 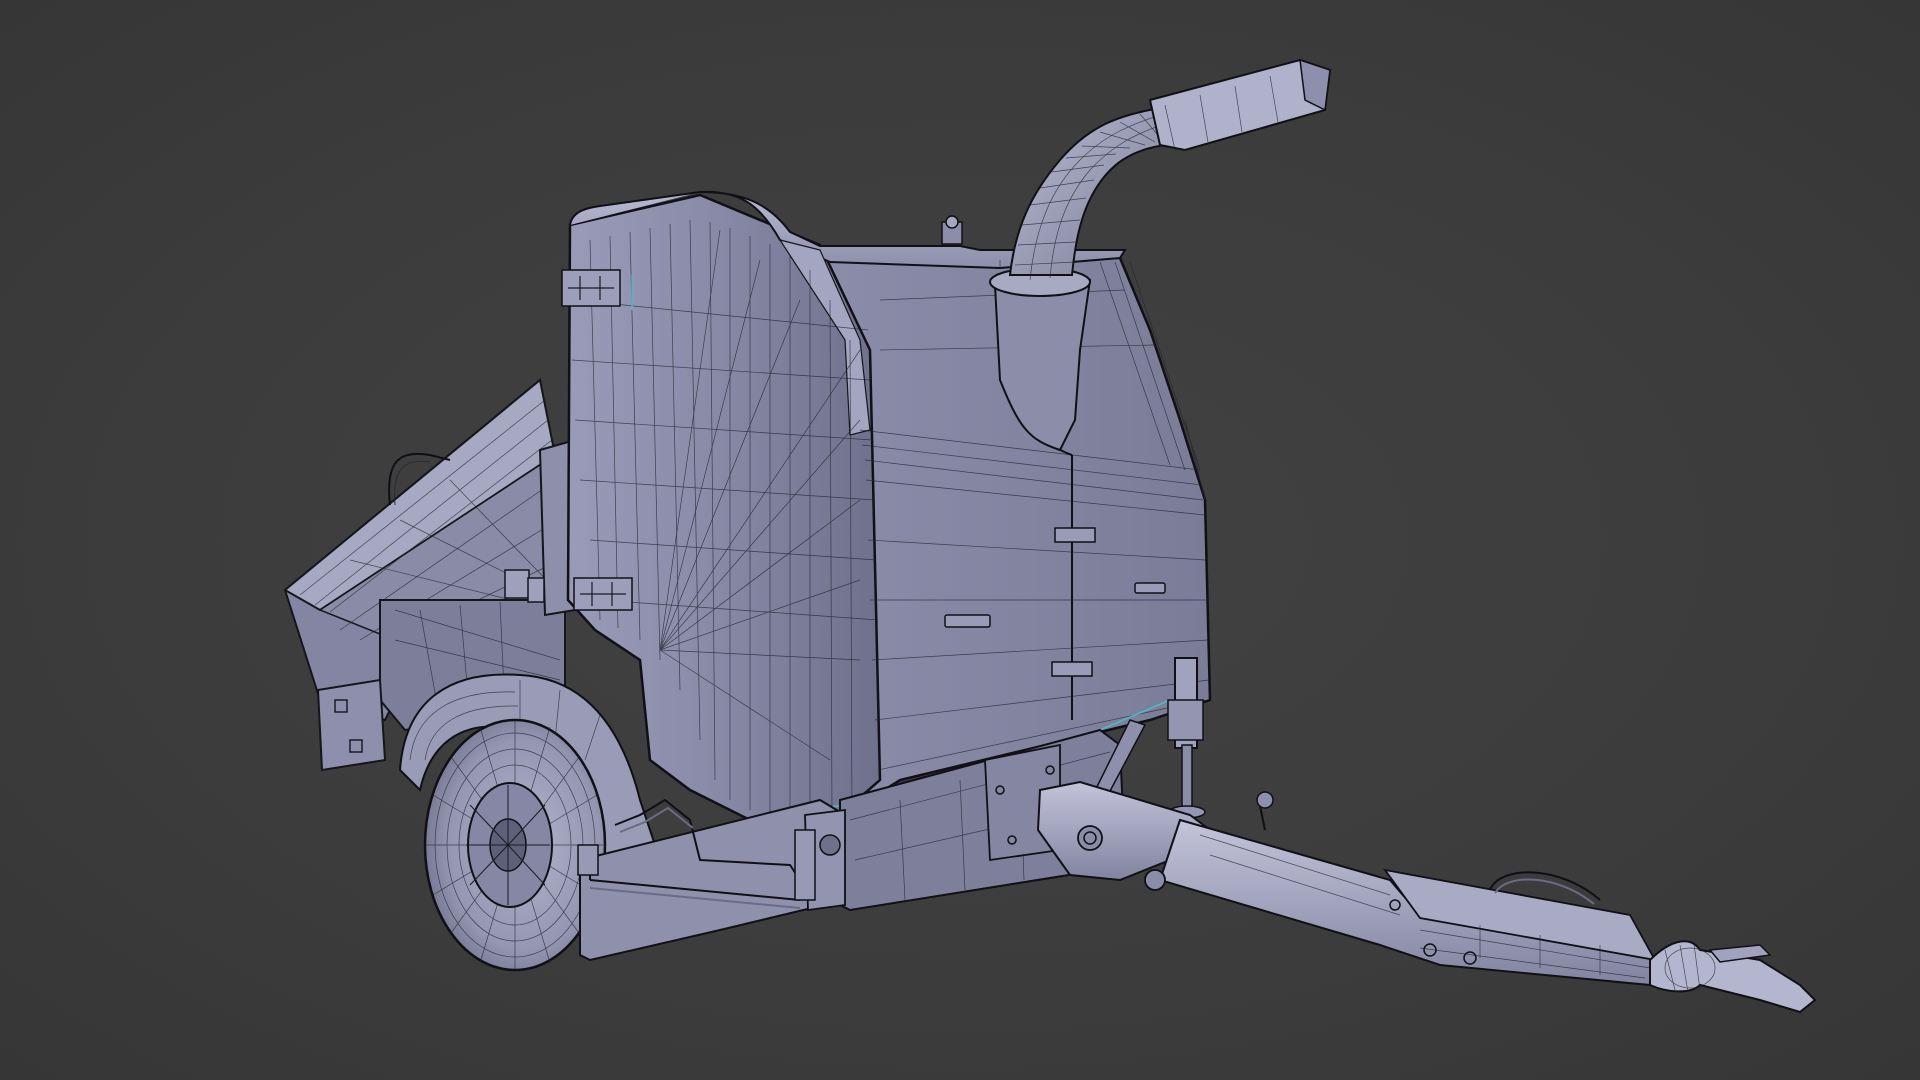 I want to click on door-latch-bottom, so click(x=1072, y=669).